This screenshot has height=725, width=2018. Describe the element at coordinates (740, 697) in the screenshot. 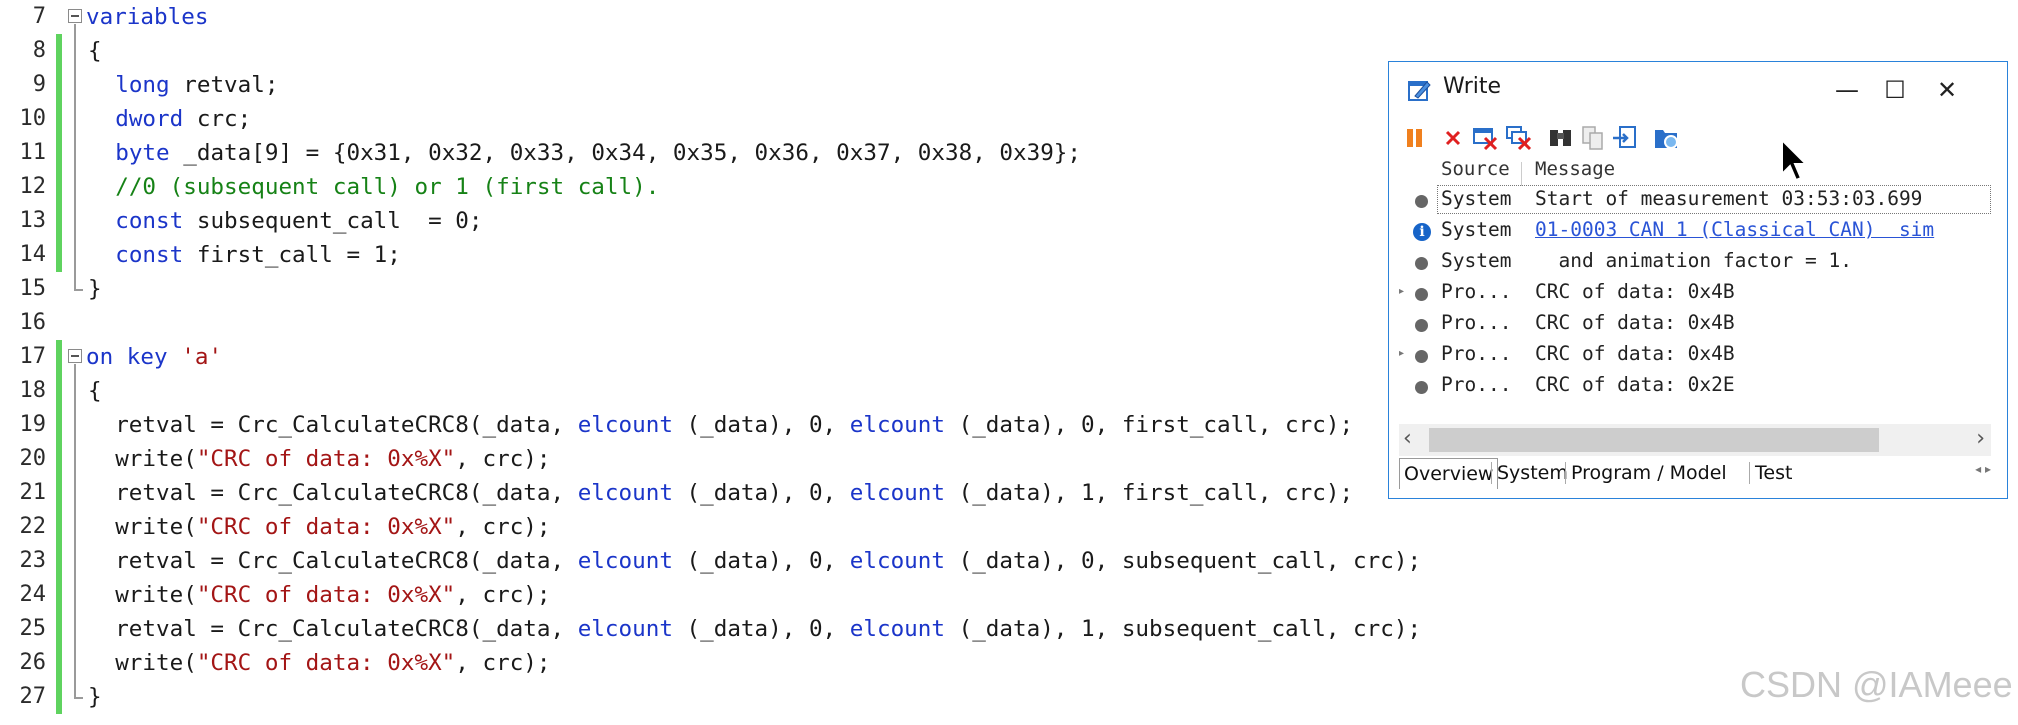

I see `code-line: 27}` at that location.